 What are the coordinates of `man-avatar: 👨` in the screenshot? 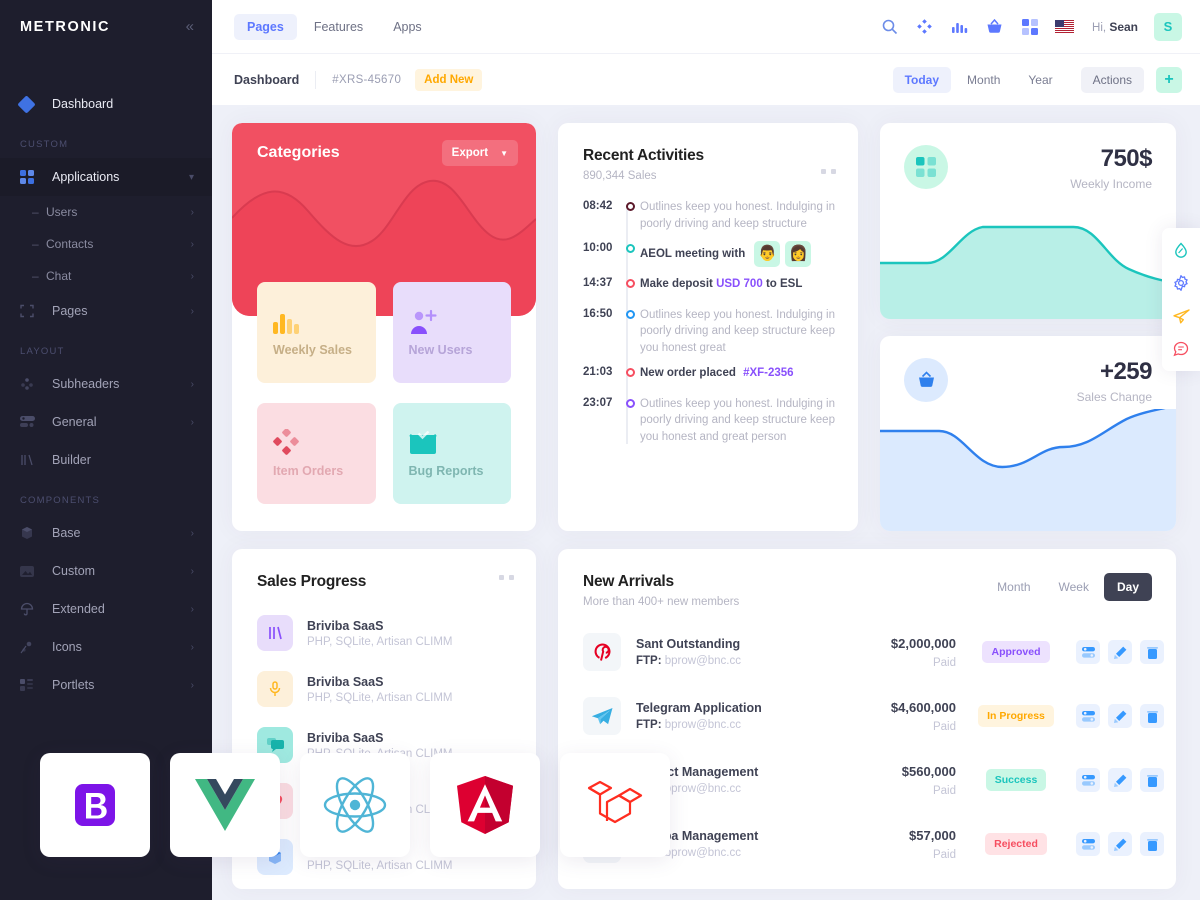 It's located at (767, 254).